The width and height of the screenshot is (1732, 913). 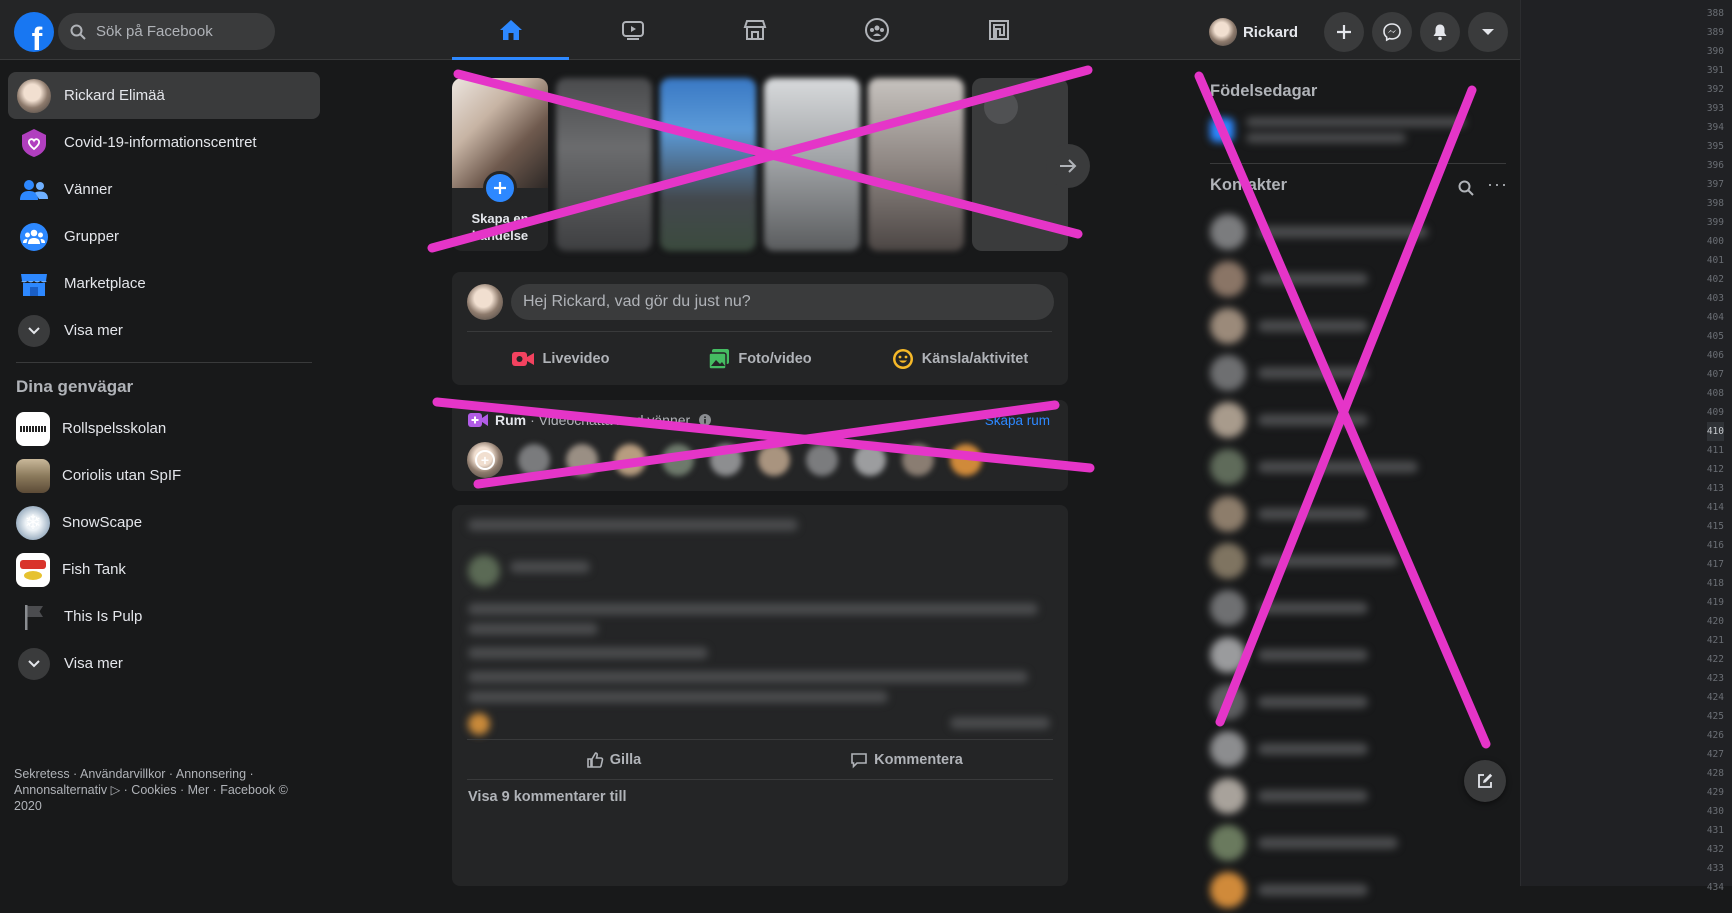 What do you see at coordinates (1715, 887) in the screenshot?
I see `line-number: 434` at bounding box center [1715, 887].